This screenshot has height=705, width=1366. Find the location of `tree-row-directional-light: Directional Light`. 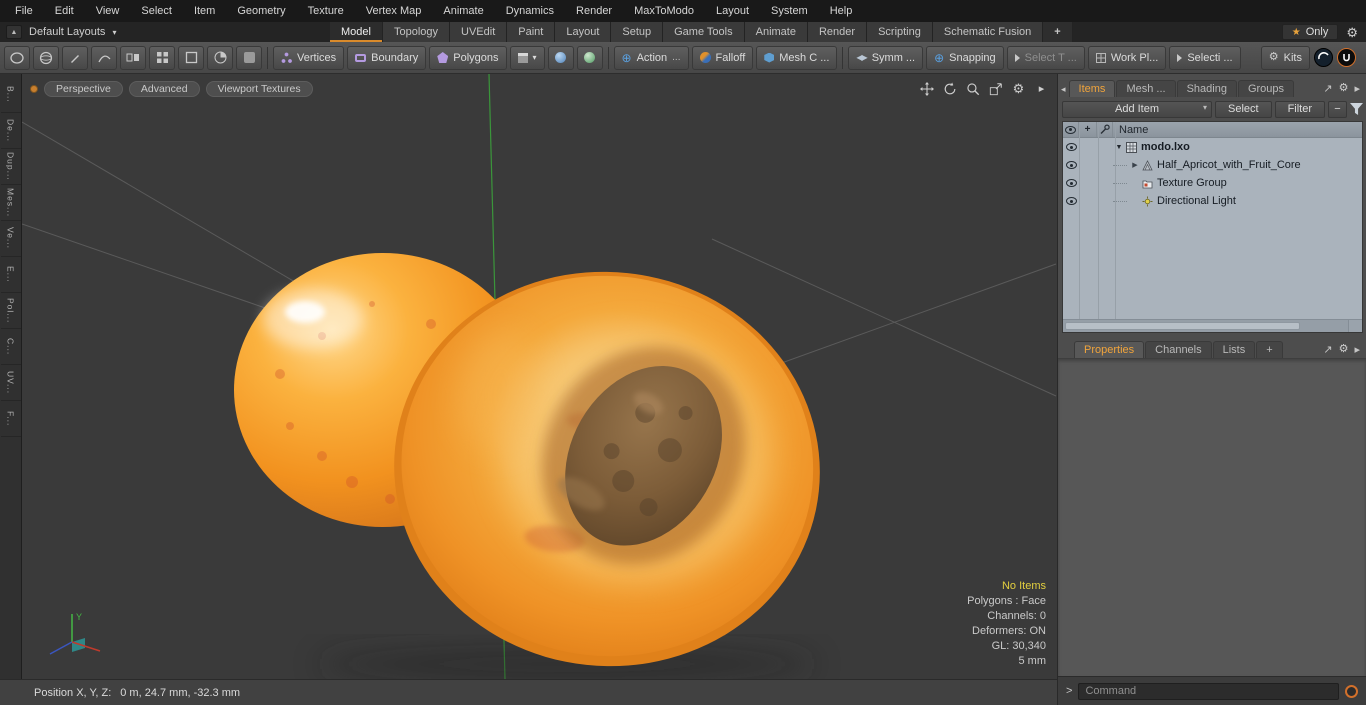

tree-row-directional-light: Directional Light is located at coordinates (1212, 201).